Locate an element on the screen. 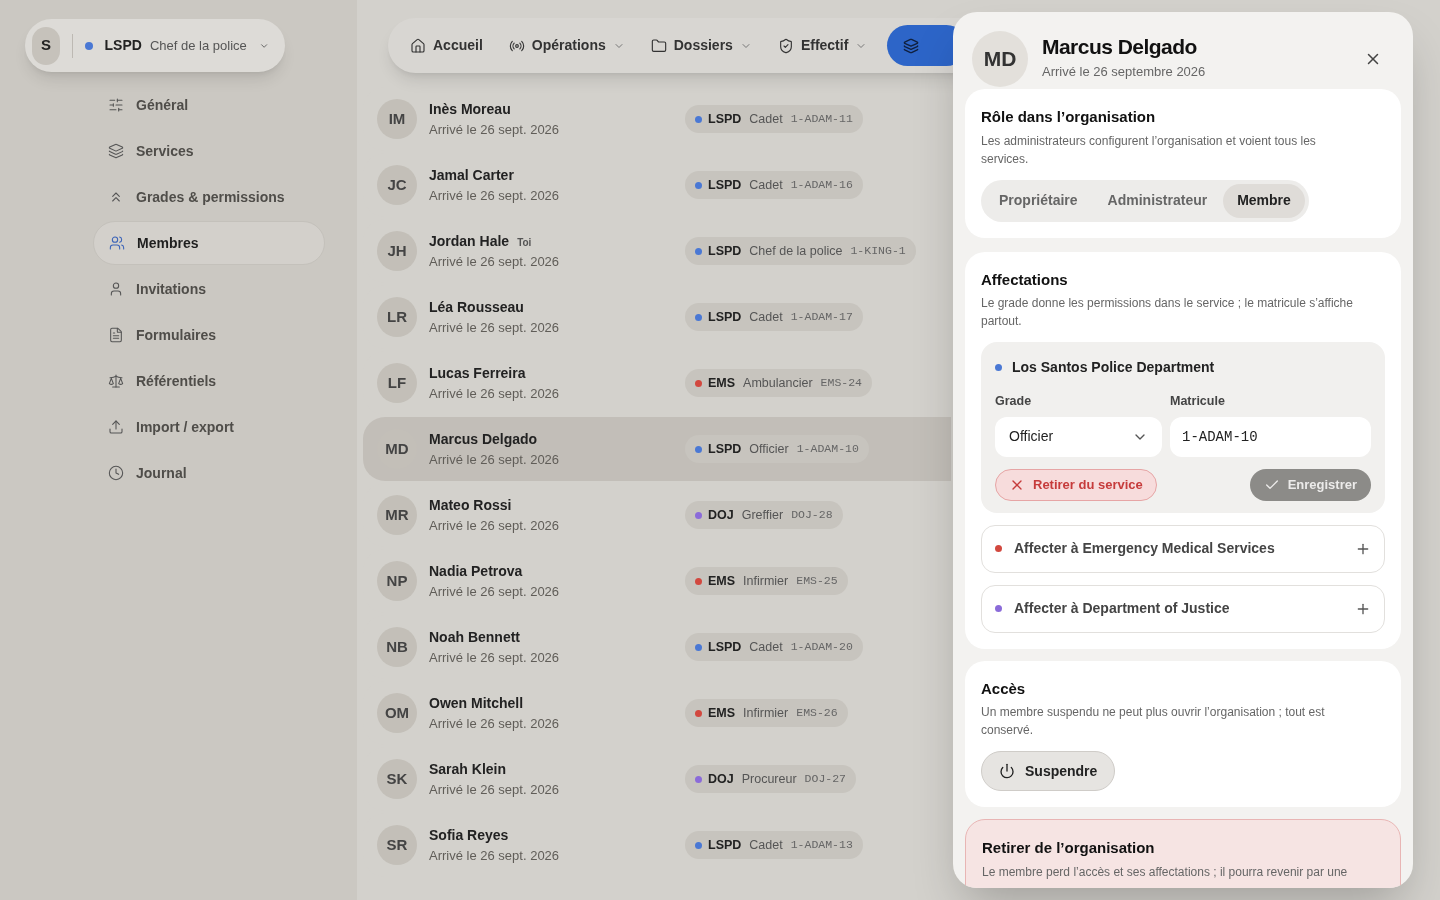 The image size is (1440, 900). sidebar-item: Services is located at coordinates (209, 151).